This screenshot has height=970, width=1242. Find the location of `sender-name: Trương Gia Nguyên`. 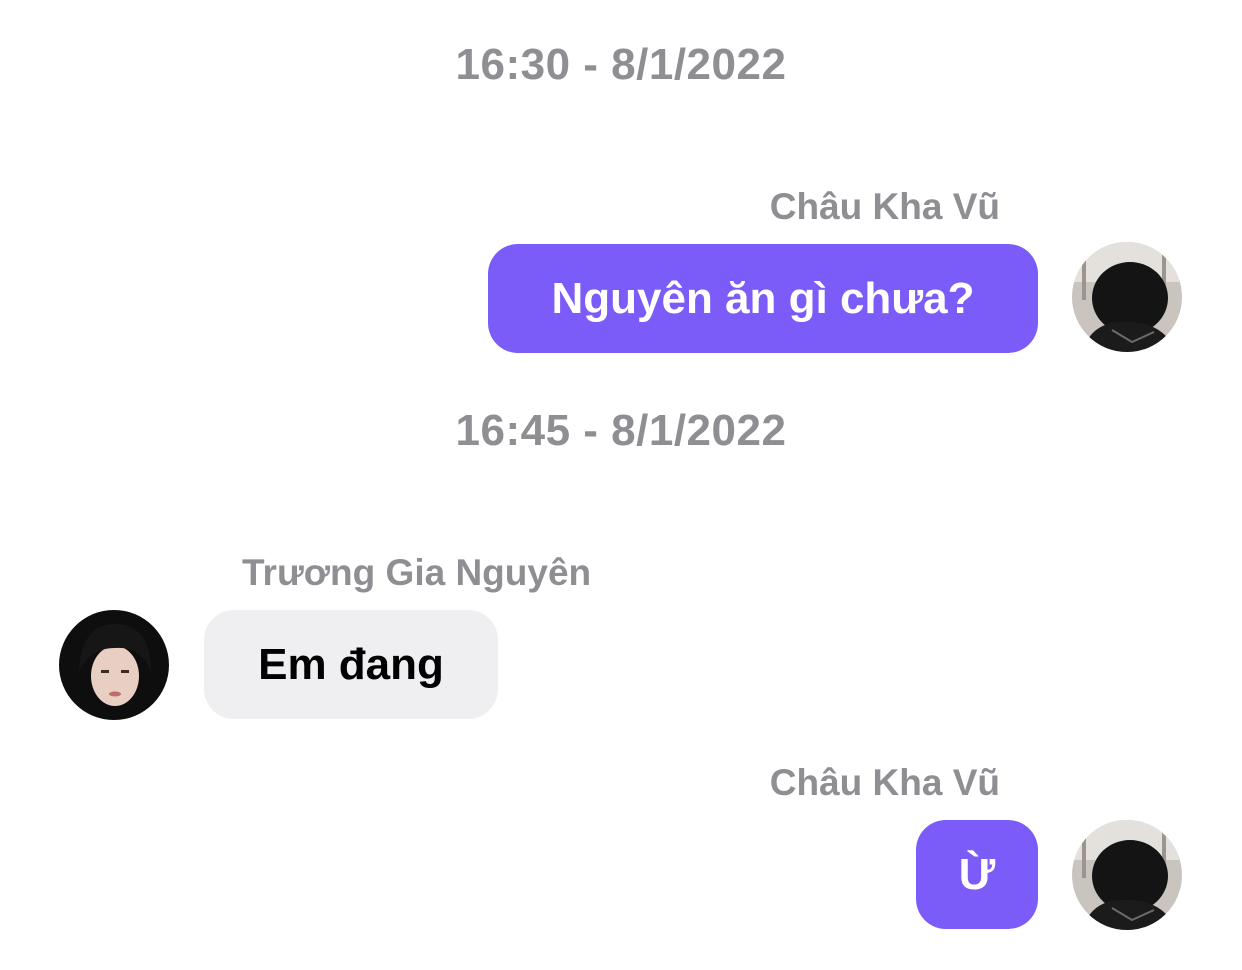

sender-name: Trương Gia Nguyên is located at coordinates (417, 572).